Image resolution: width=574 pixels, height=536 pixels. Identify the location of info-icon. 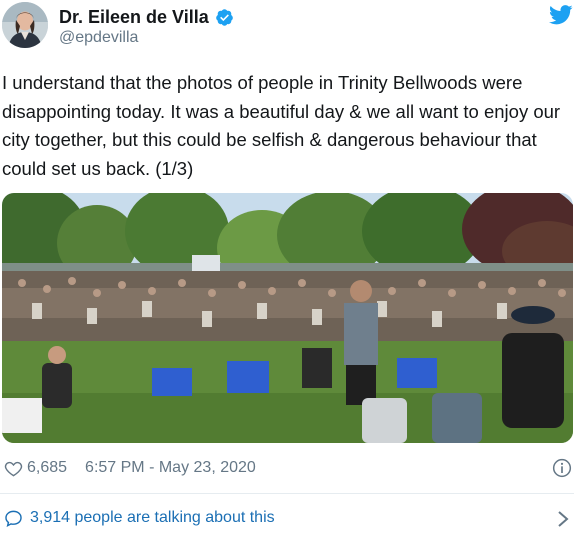
(562, 468).